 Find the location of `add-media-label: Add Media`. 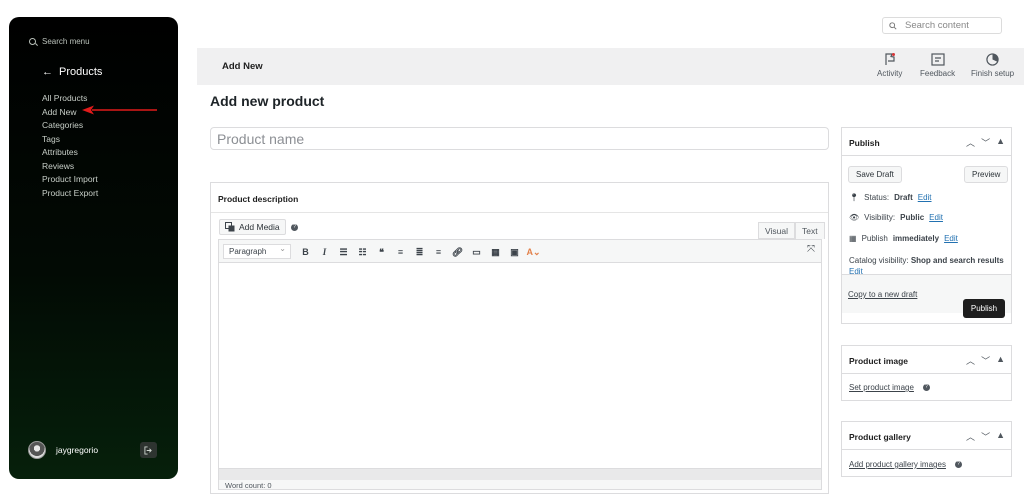

add-media-label: Add Media is located at coordinates (259, 227).